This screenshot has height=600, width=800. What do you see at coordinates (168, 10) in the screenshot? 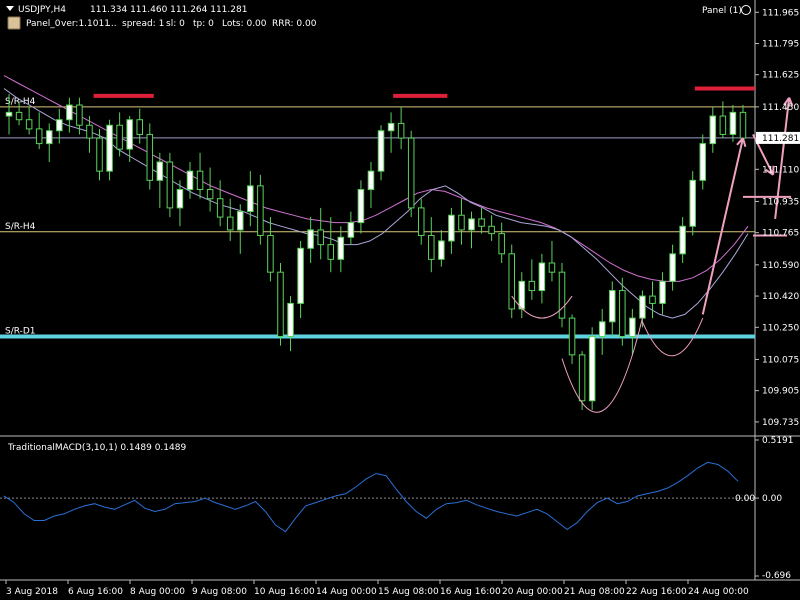
I see `ohlc-header: 111.334 111.460 111.264 111.281` at bounding box center [168, 10].